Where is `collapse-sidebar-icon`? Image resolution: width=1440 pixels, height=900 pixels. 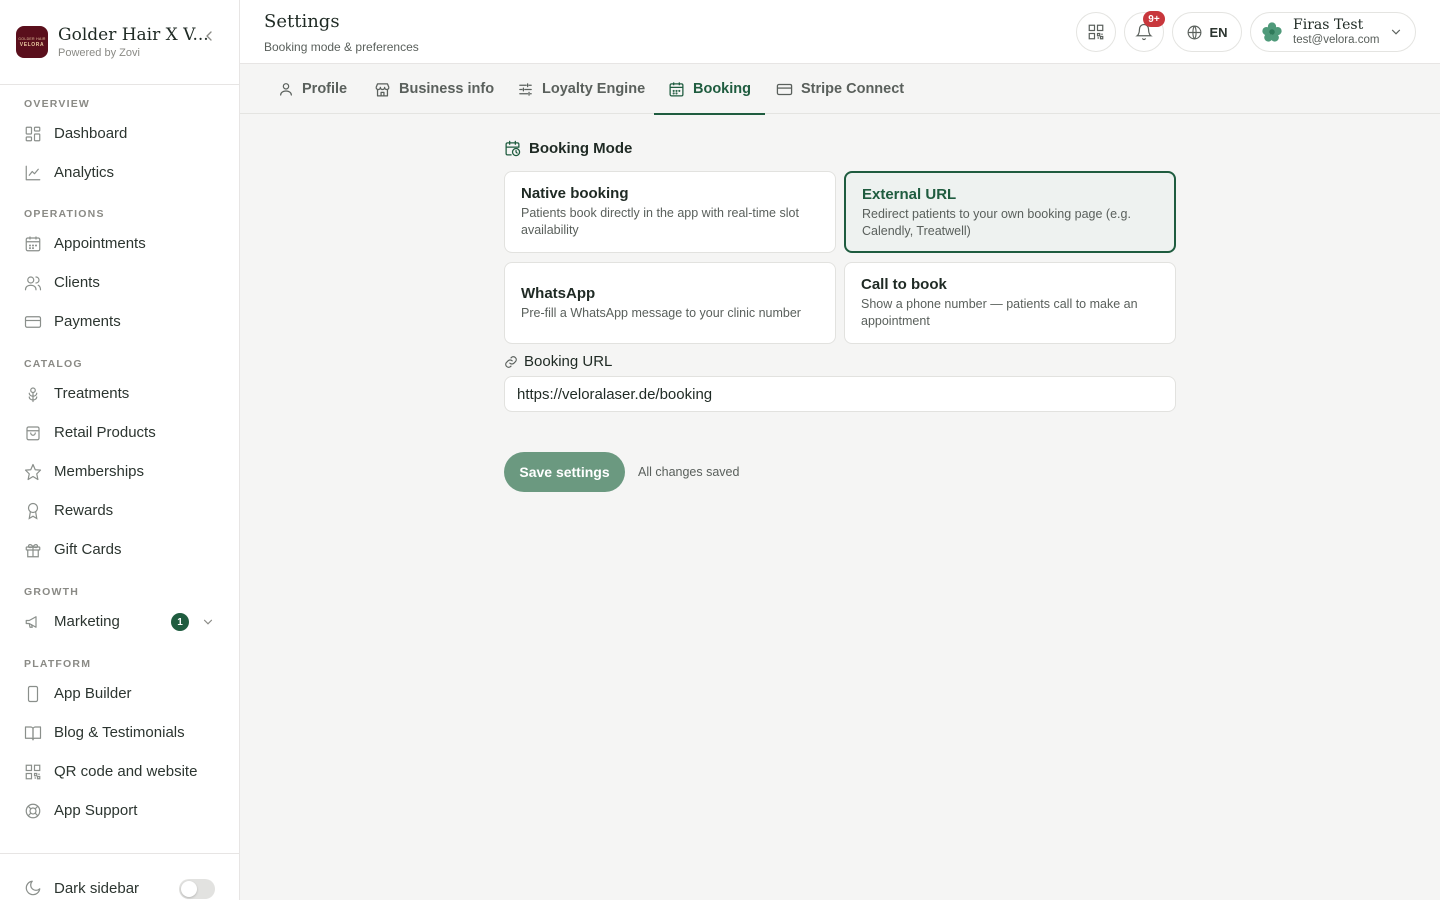
collapse-sidebar-icon is located at coordinates (209, 36).